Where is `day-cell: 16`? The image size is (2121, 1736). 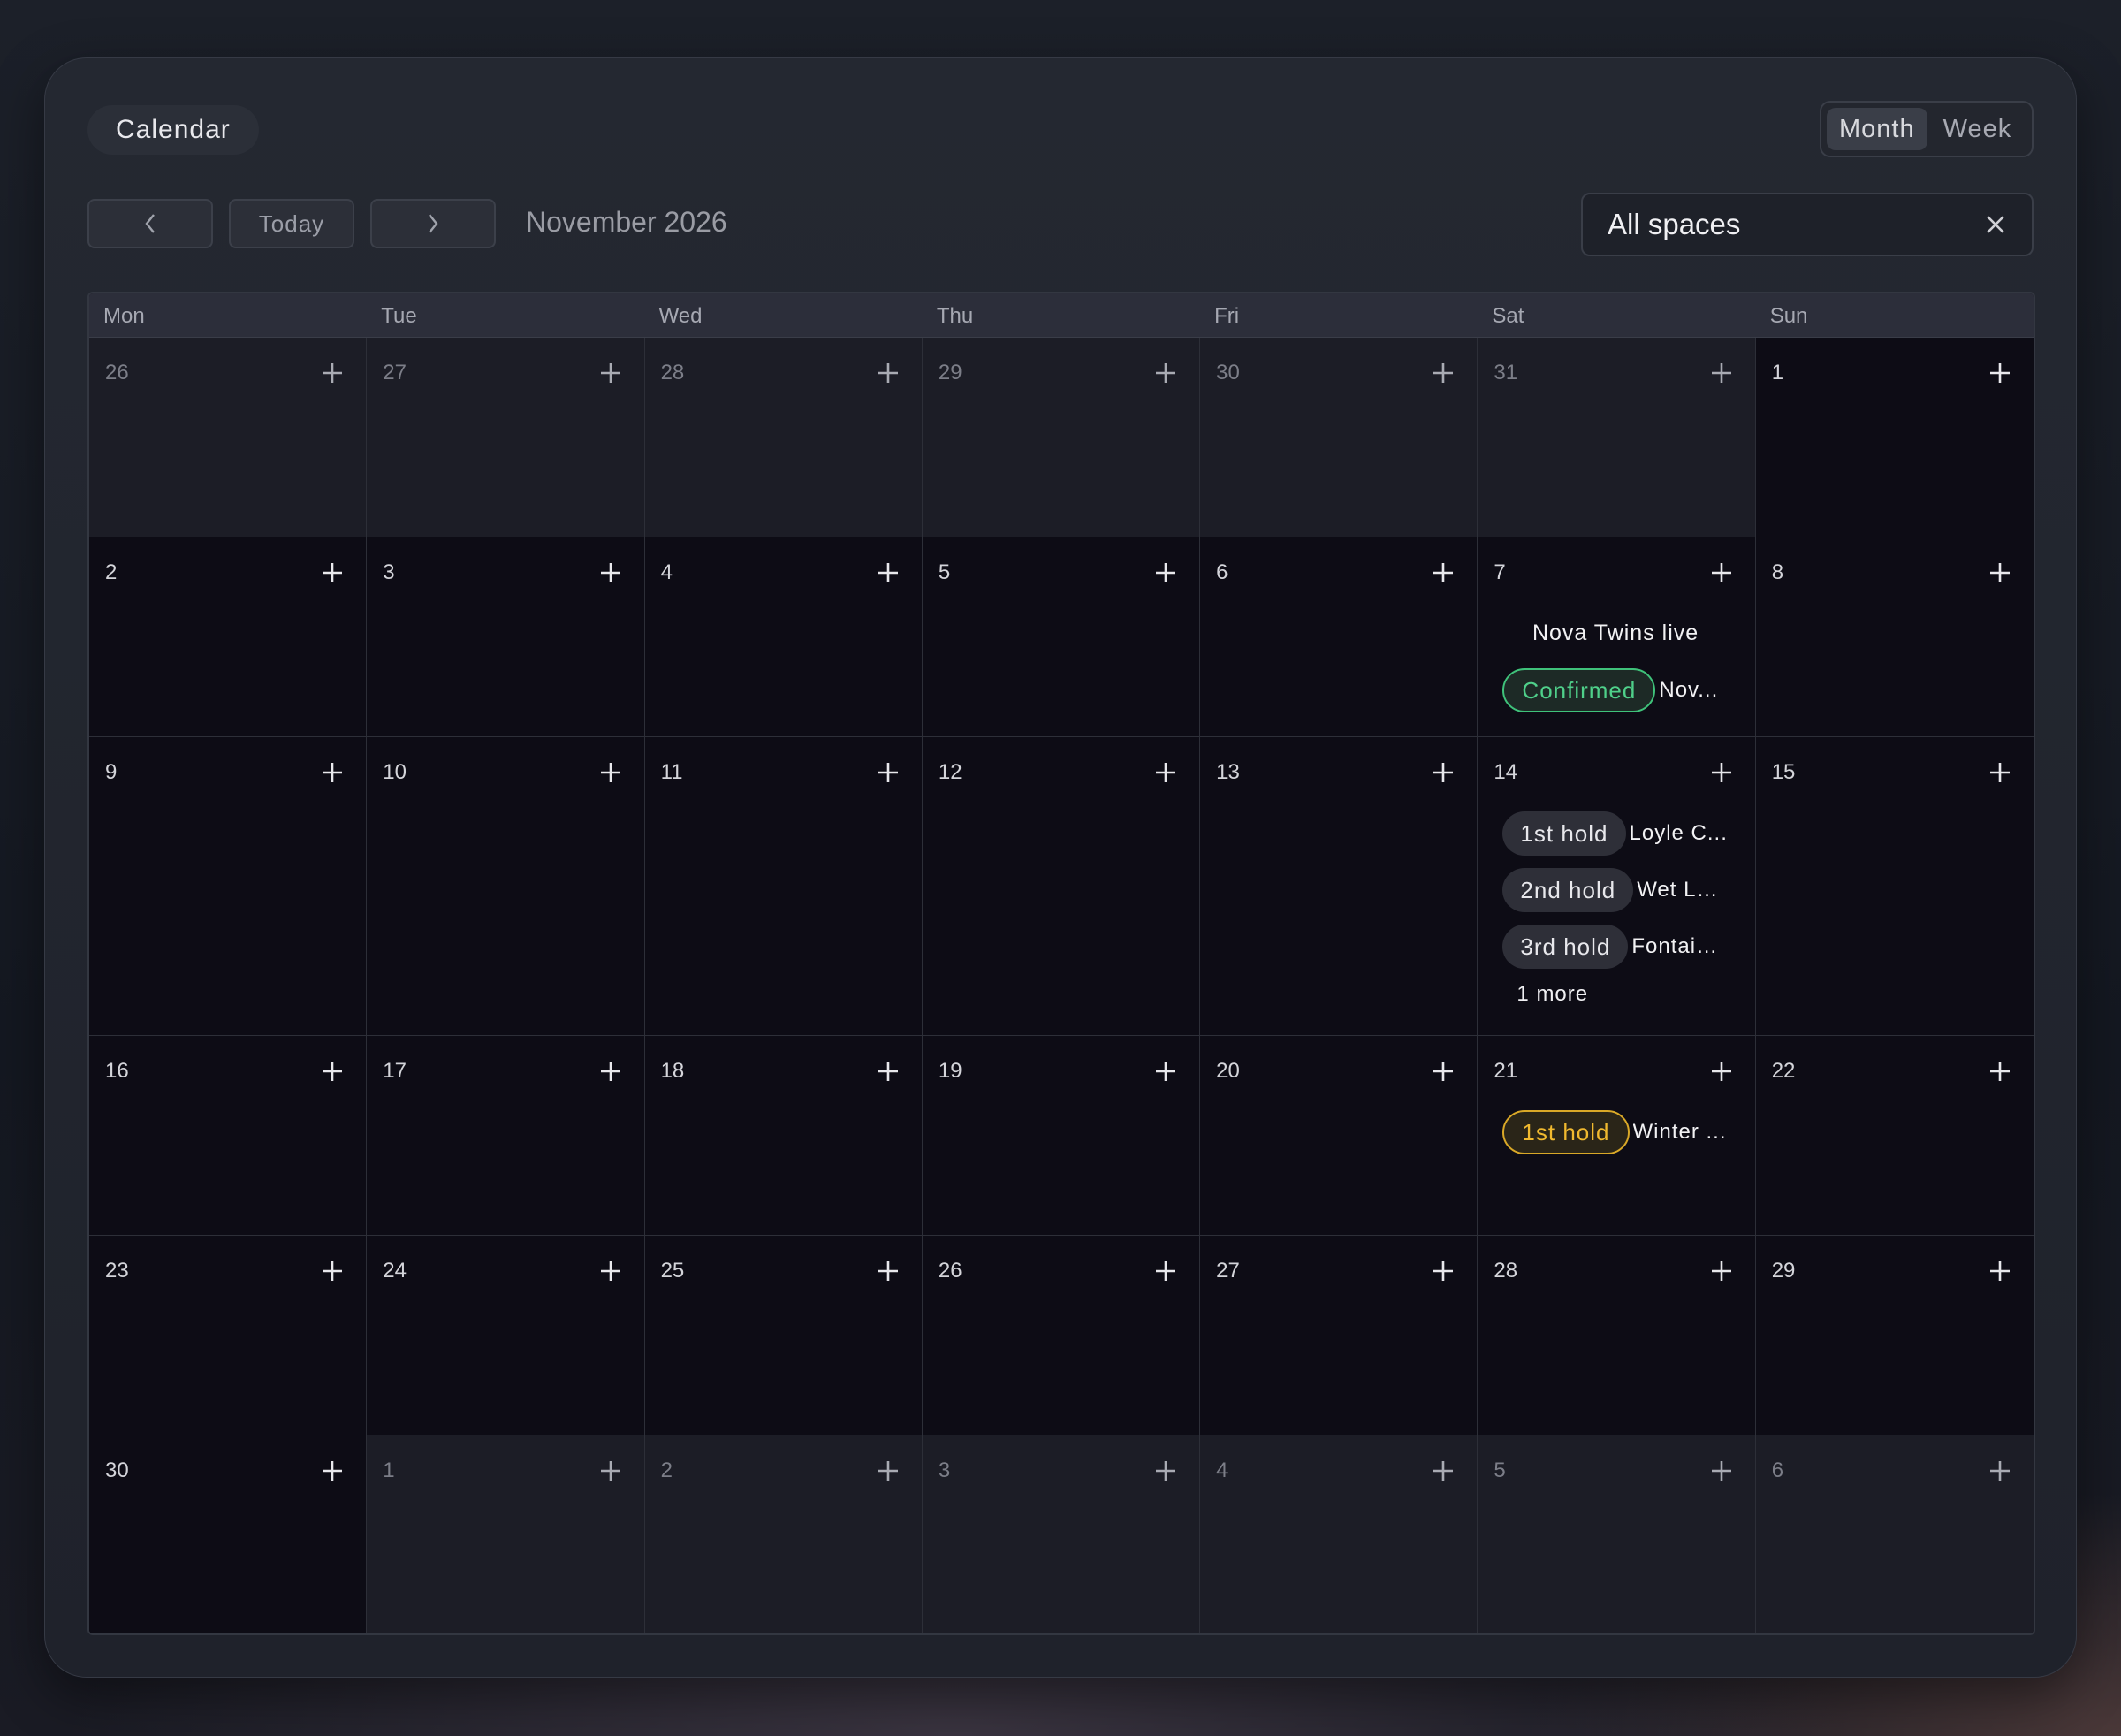 day-cell: 16 is located at coordinates (229, 1136).